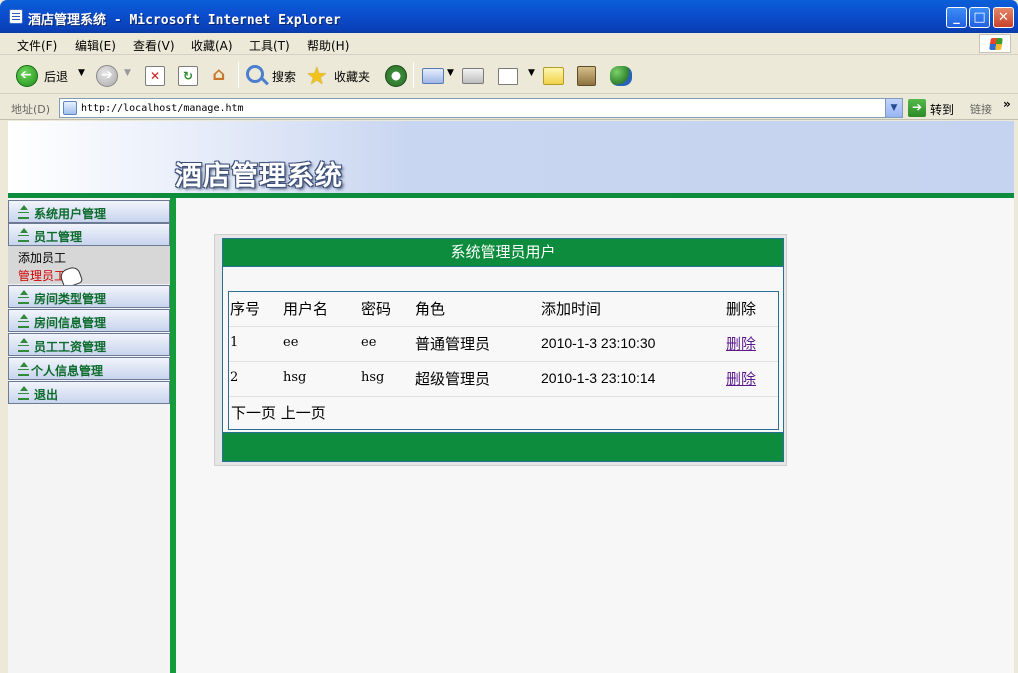 Image resolution: width=1018 pixels, height=673 pixels. I want to click on sidebar-item-employees: 员工管理, so click(89, 234).